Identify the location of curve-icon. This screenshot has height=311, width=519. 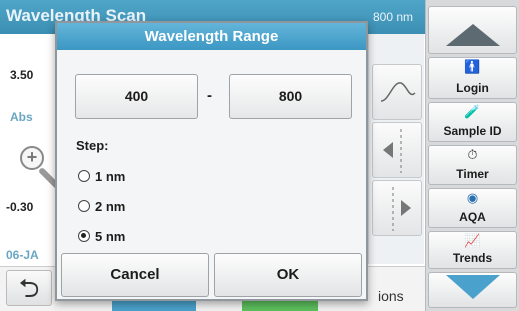
(398, 92).